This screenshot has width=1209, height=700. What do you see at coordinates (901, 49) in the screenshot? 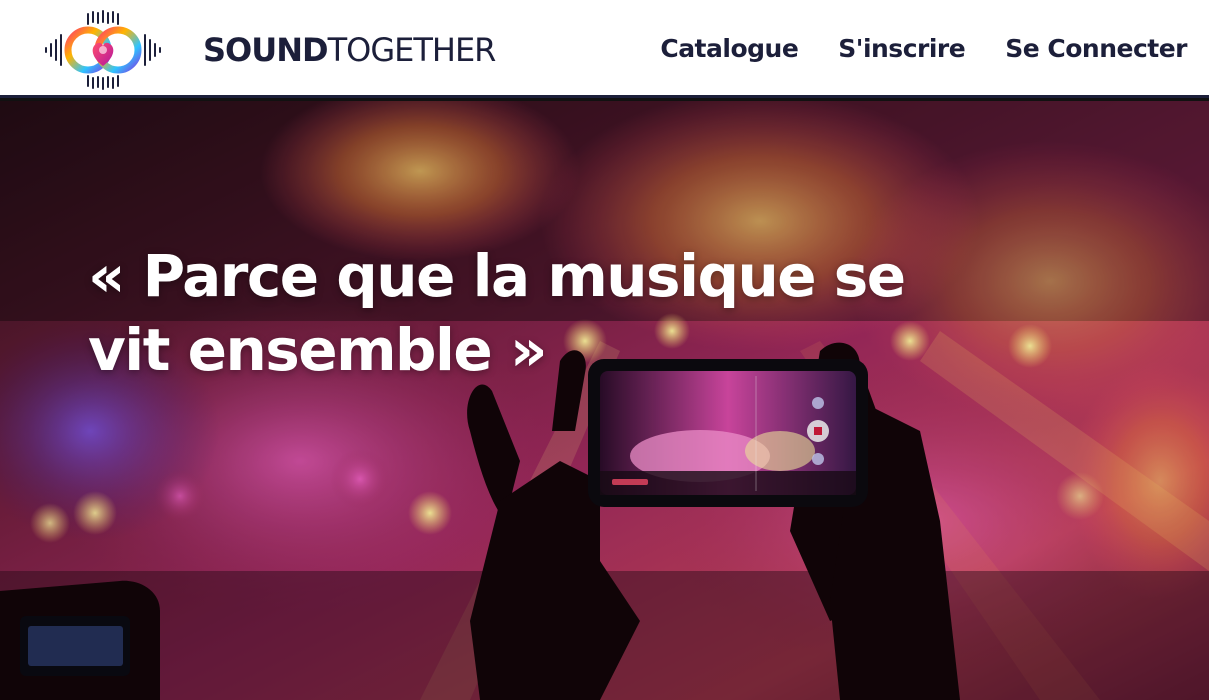
I see `nav-signup-link: S'inscrire` at bounding box center [901, 49].